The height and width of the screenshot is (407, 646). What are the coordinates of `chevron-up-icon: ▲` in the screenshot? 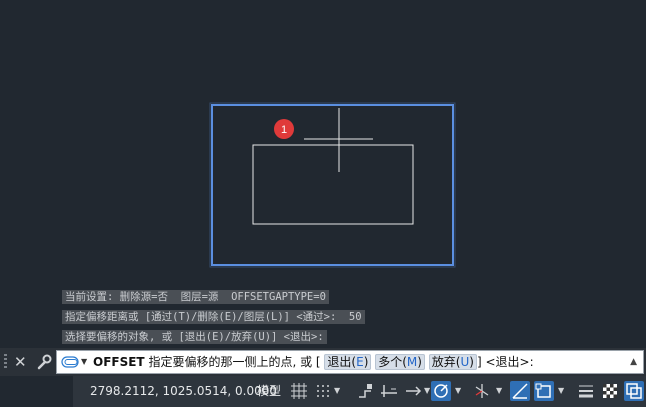 It's located at (633, 362).